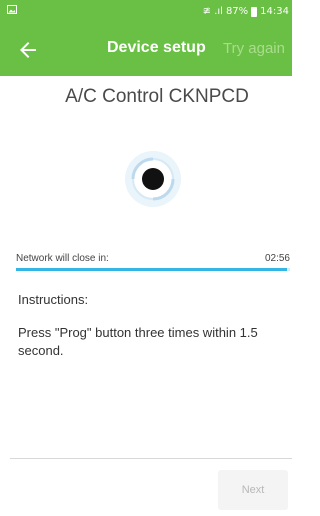 This screenshot has width=320, height=516. Describe the element at coordinates (254, 11) in the screenshot. I see `battery-icon` at that location.